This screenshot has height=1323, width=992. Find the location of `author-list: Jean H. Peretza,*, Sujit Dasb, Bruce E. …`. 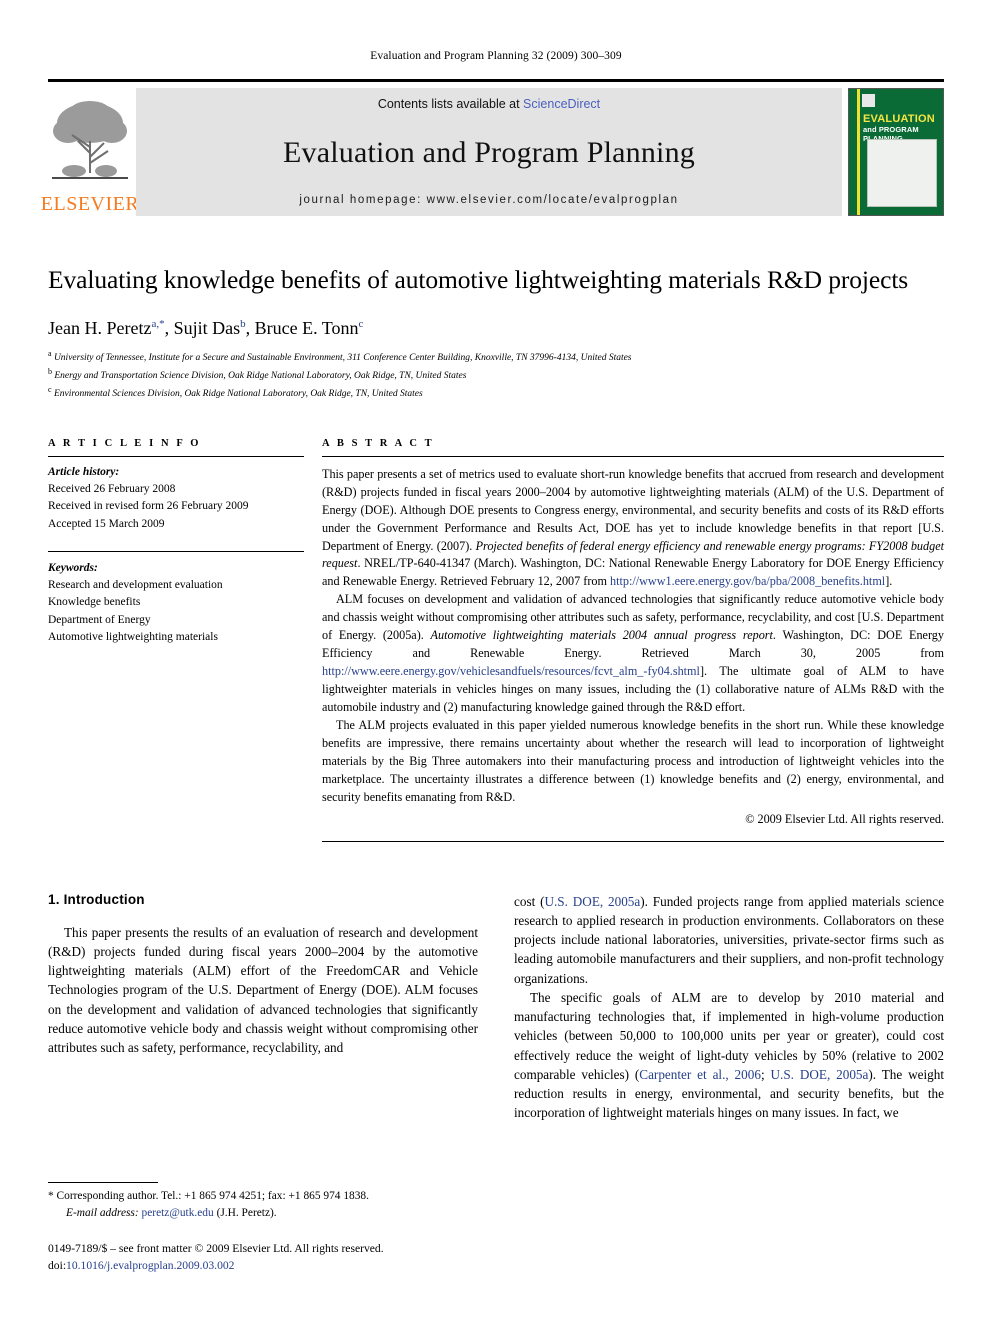

author-list: Jean H. Peretza,*, Sujit Dasb, Bruce E. … is located at coordinates (206, 328).